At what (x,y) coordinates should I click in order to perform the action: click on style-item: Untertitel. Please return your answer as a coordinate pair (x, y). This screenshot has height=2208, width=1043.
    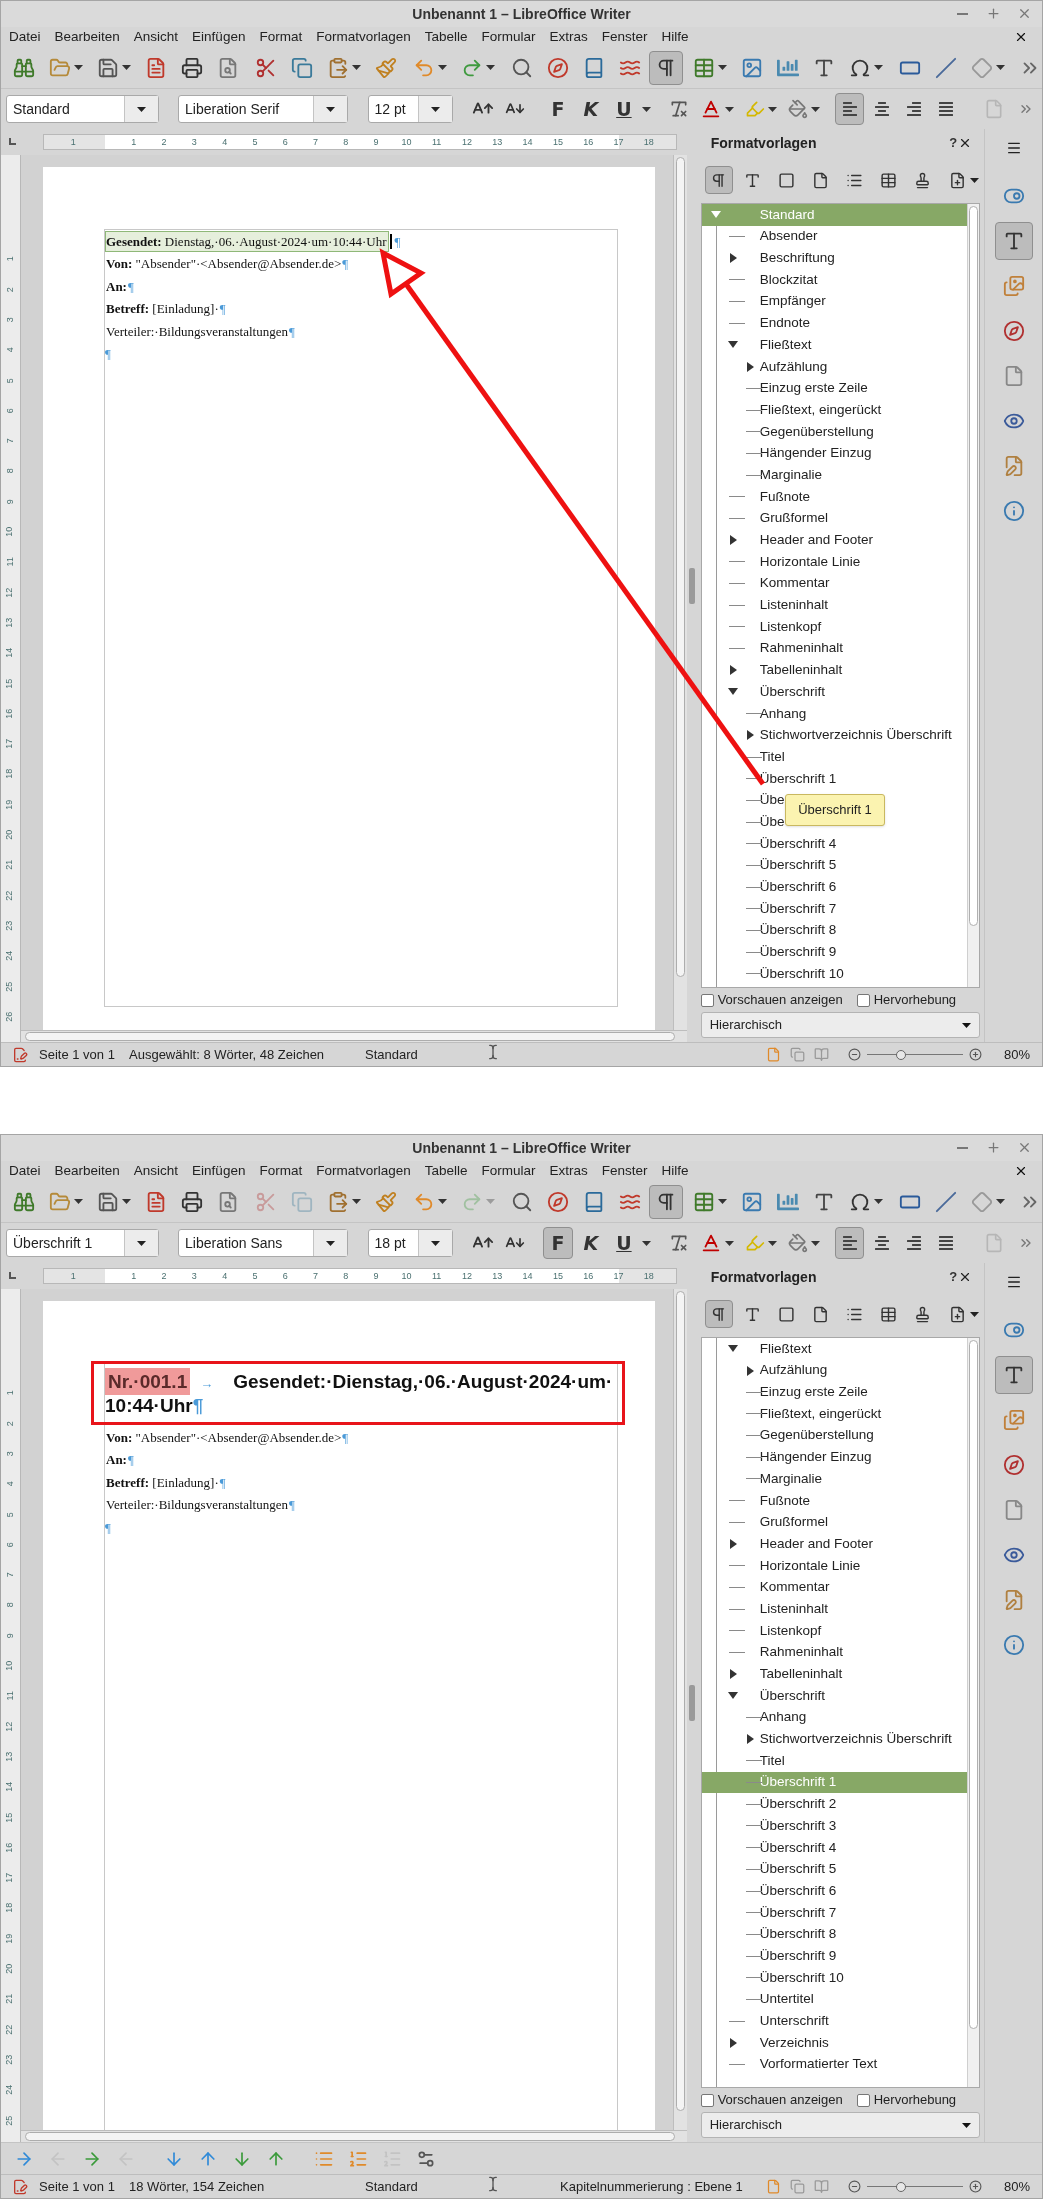
    Looking at the image, I should click on (834, 1999).